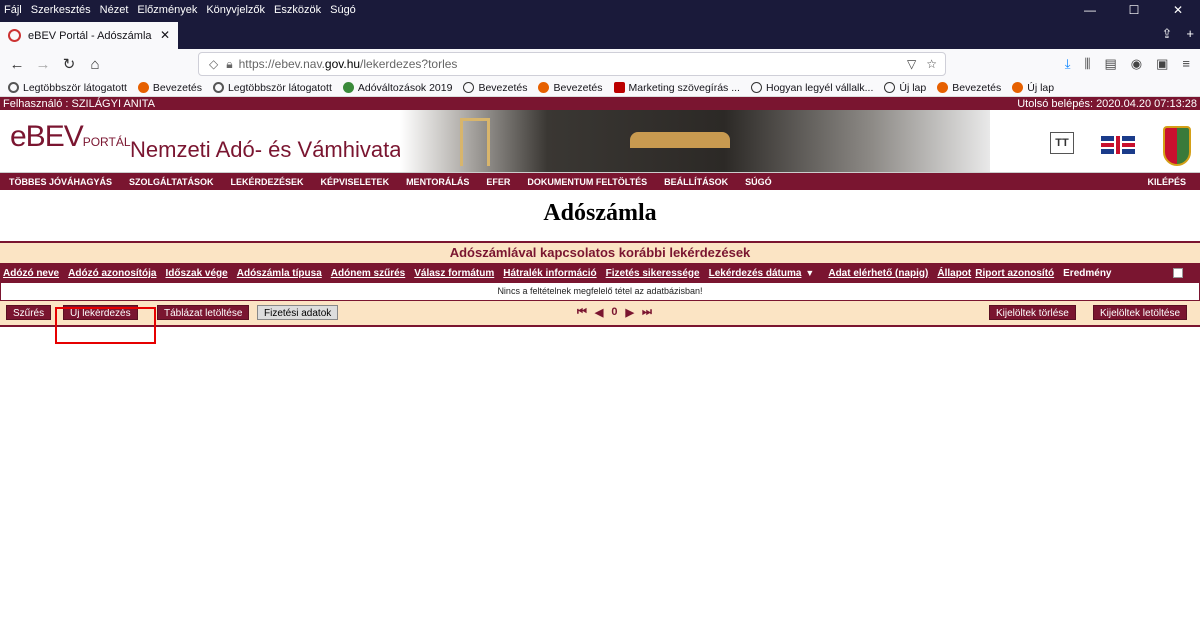  I want to click on ebev-logo: eBEVPORTÁL, so click(70, 137).